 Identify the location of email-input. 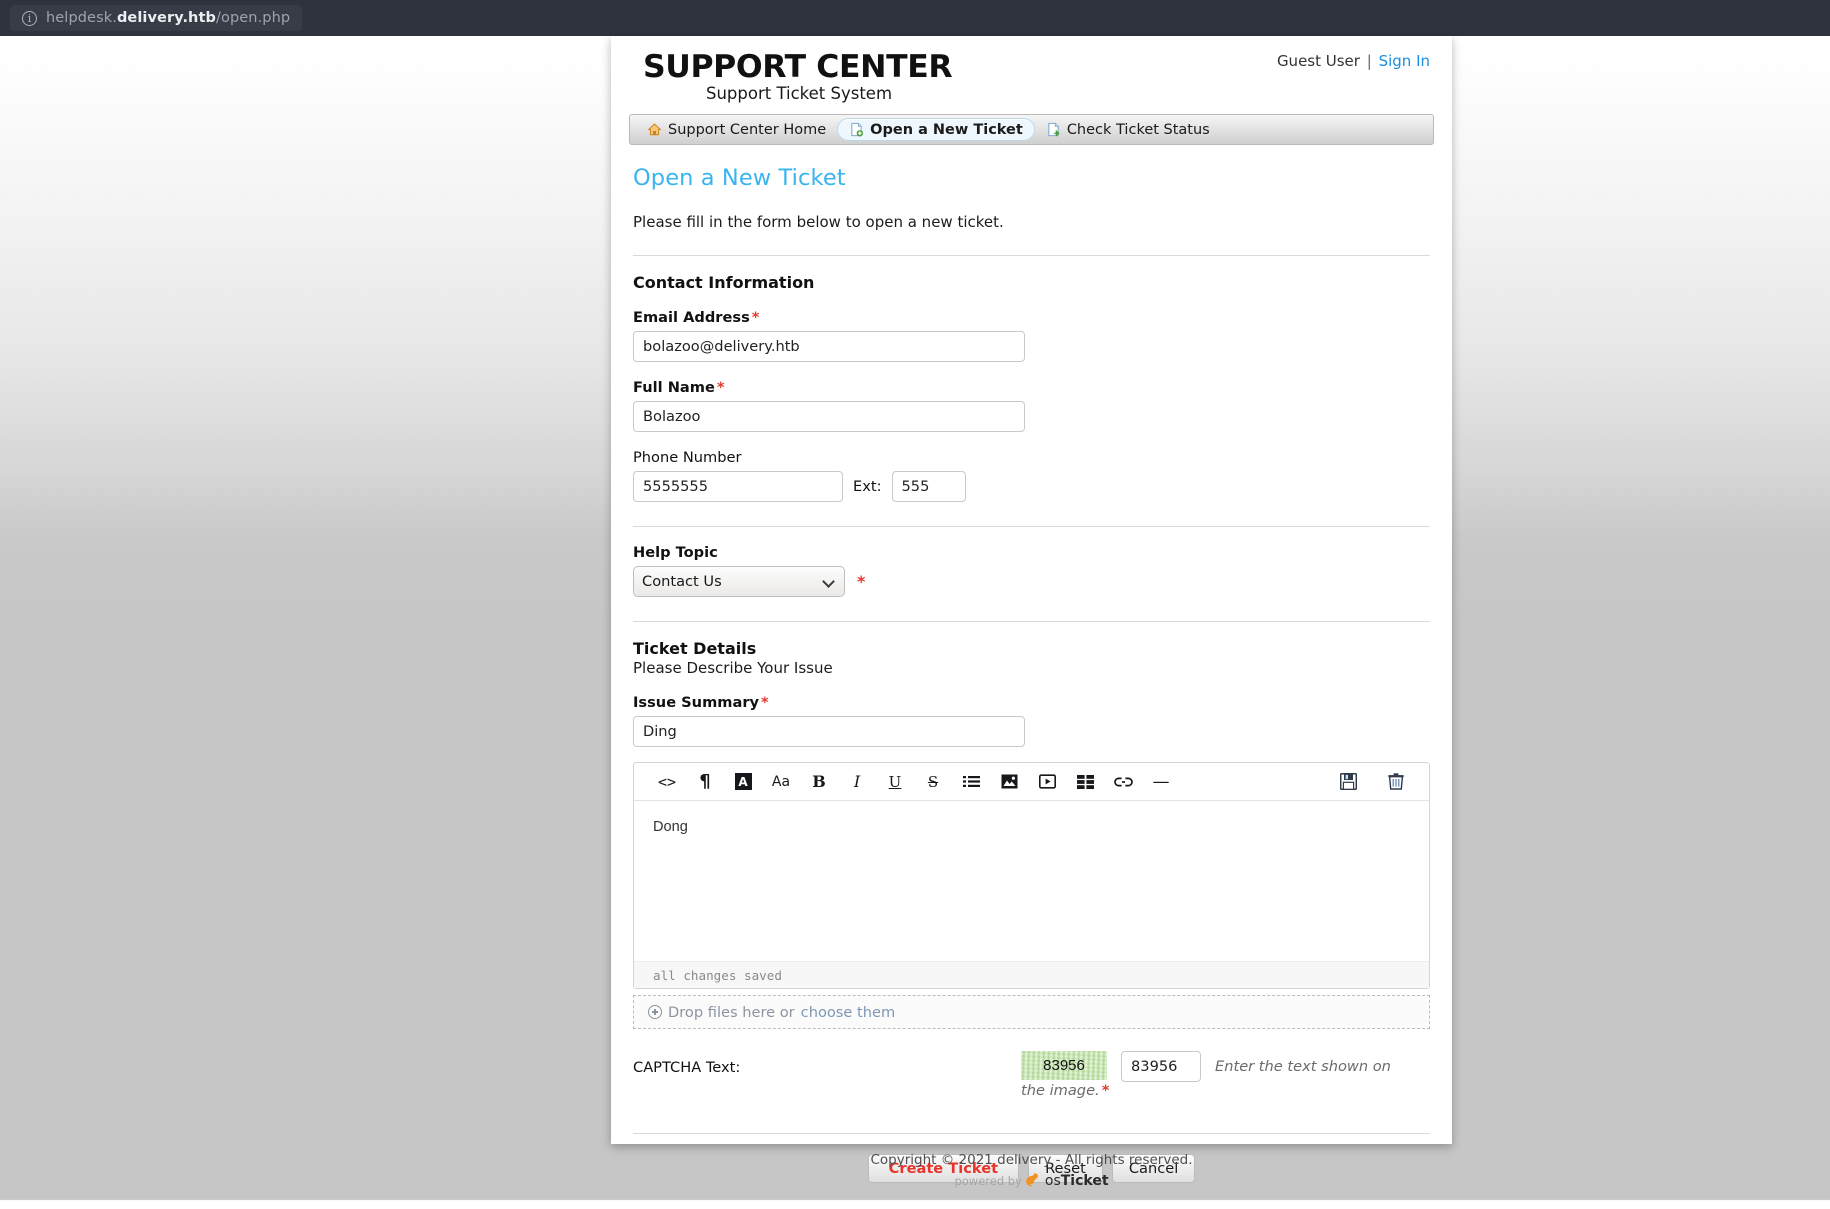
(829, 346).